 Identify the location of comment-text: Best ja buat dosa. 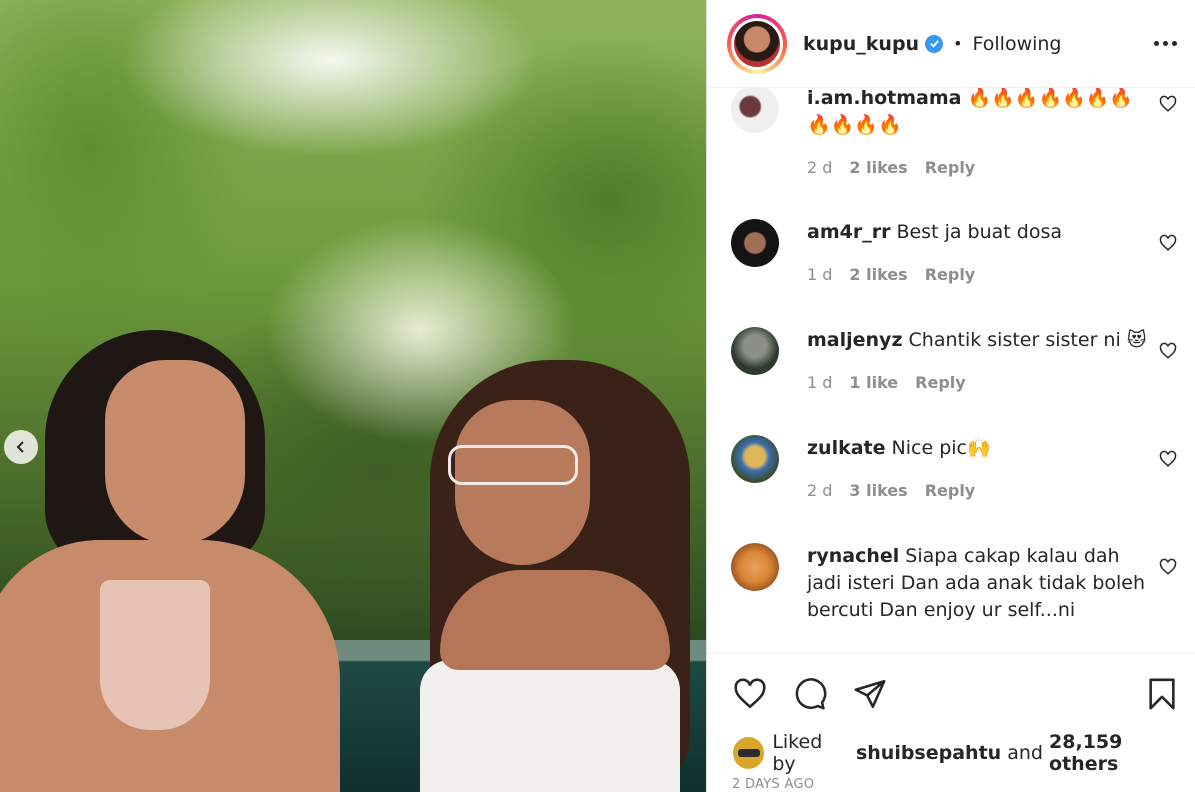
(979, 232).